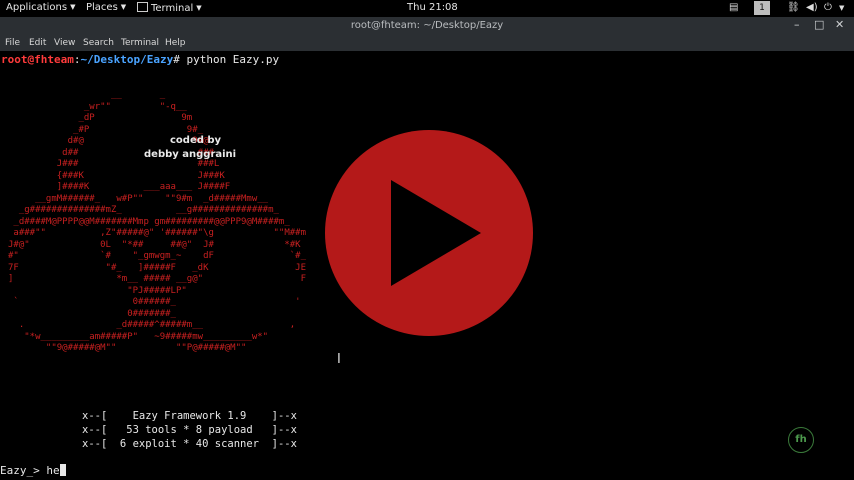 This screenshot has width=854, height=480. I want to click on play-button, so click(429, 233).